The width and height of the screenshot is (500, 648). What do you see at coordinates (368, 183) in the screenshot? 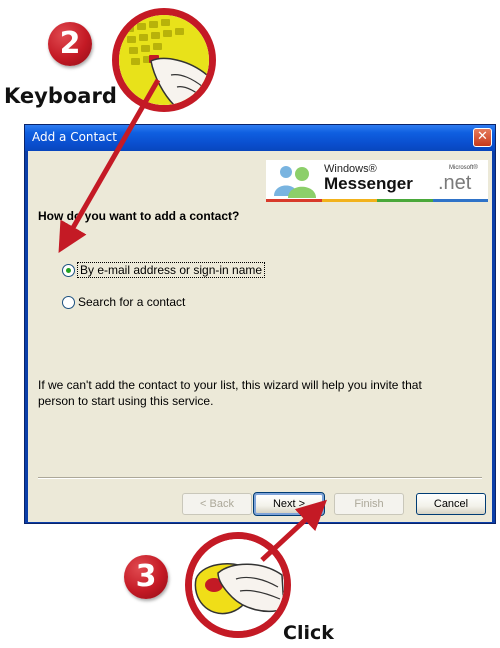
I see `brand-messenger-text: Messenger` at bounding box center [368, 183].